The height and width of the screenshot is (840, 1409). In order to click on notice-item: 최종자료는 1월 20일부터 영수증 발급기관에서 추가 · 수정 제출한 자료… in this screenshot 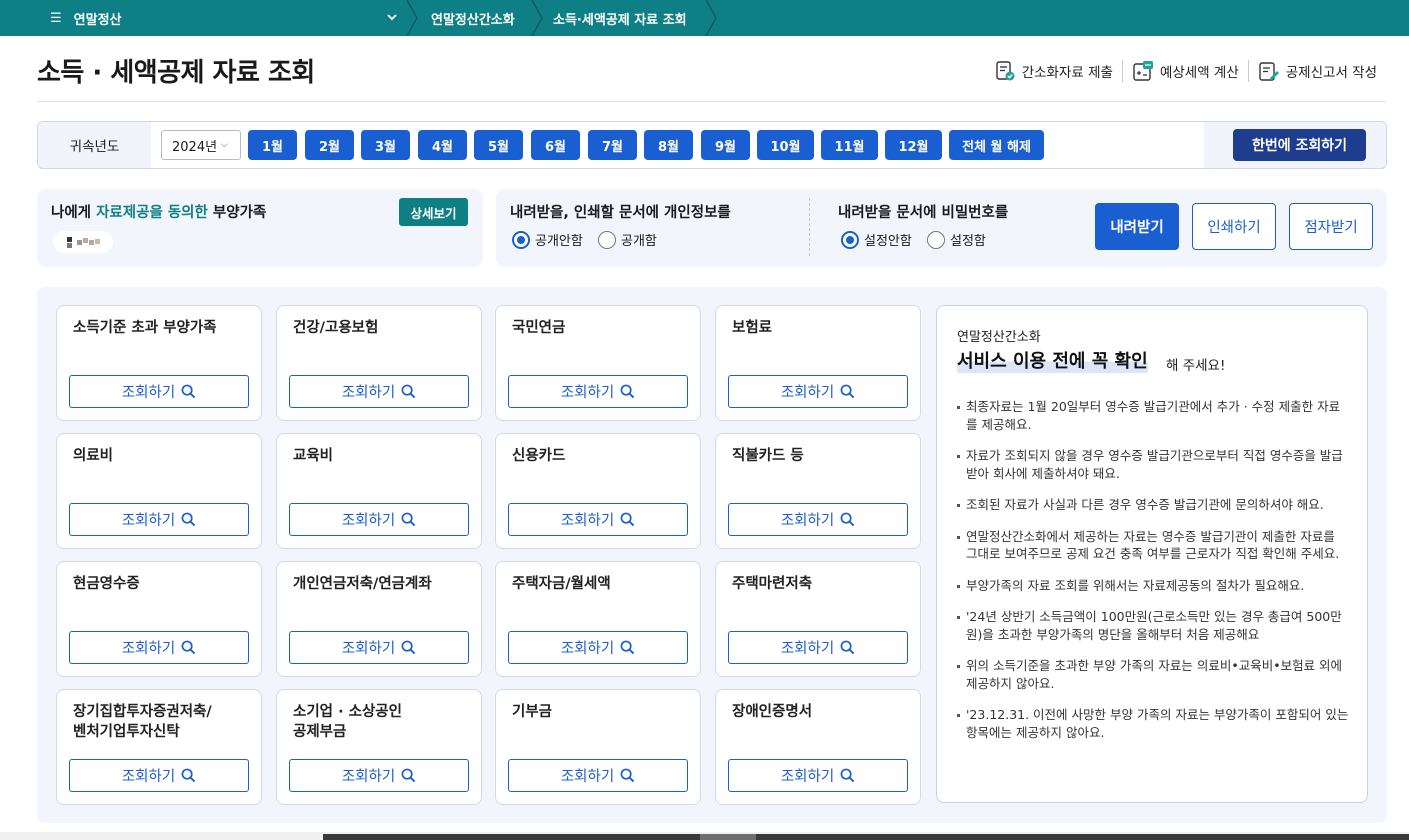, I will do `click(1153, 415)`.